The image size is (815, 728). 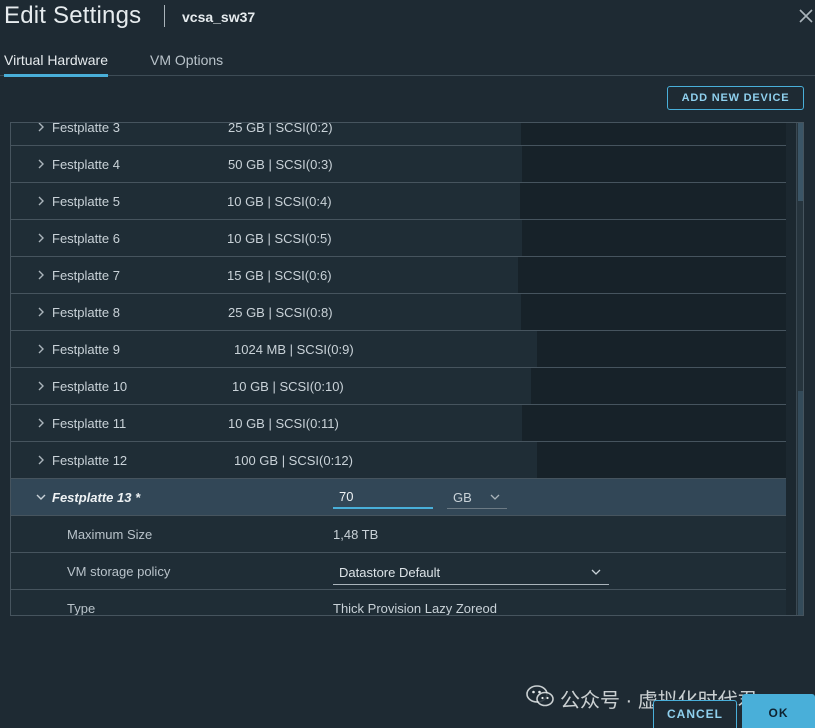 What do you see at coordinates (398, 534) in the screenshot?
I see `max-size-row: Maximum Size 1,48 TB` at bounding box center [398, 534].